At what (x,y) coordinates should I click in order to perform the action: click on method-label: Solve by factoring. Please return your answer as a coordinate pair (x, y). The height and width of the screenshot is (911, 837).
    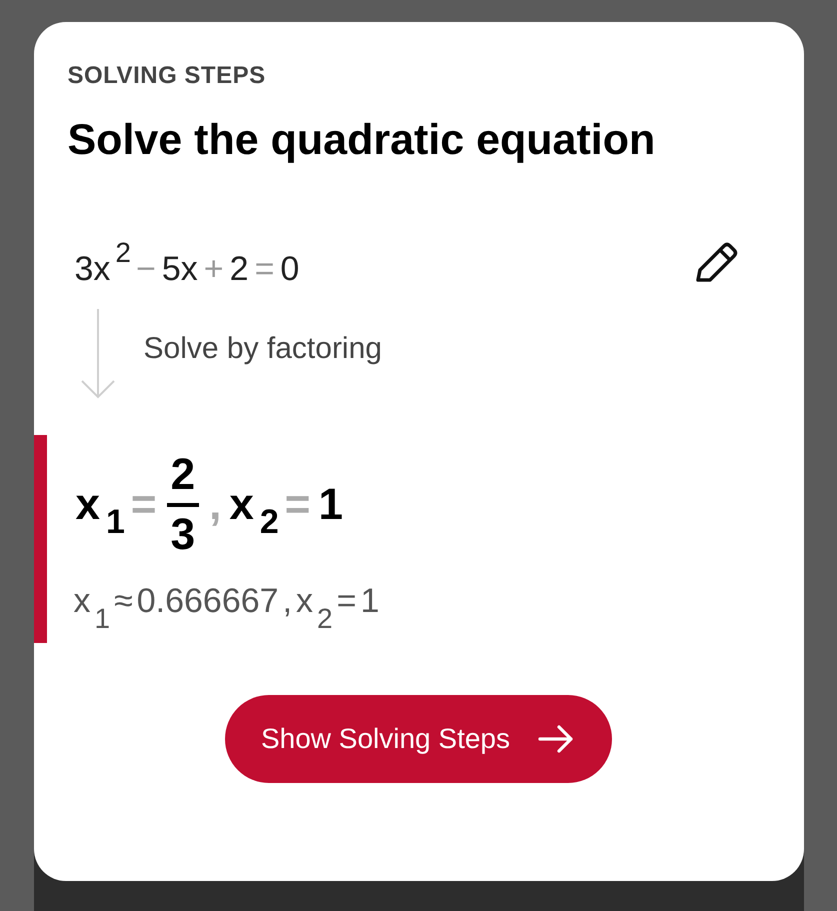
    Looking at the image, I should click on (263, 349).